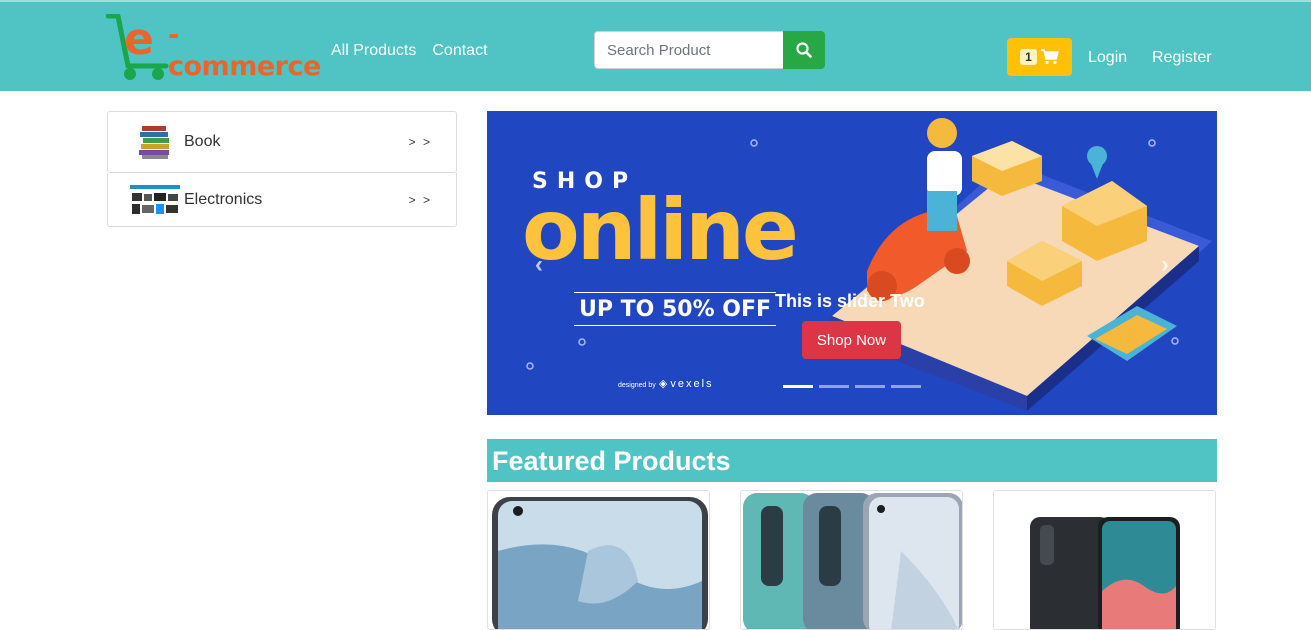  I want to click on category-item-book: Book > >, so click(282, 142).